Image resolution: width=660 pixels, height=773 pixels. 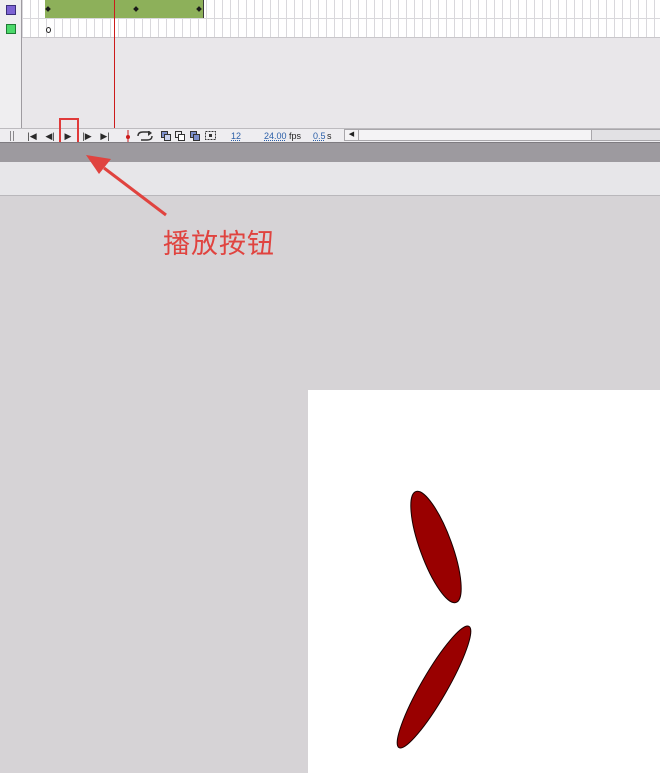 I want to click on stage-canvas, so click(x=434, y=620).